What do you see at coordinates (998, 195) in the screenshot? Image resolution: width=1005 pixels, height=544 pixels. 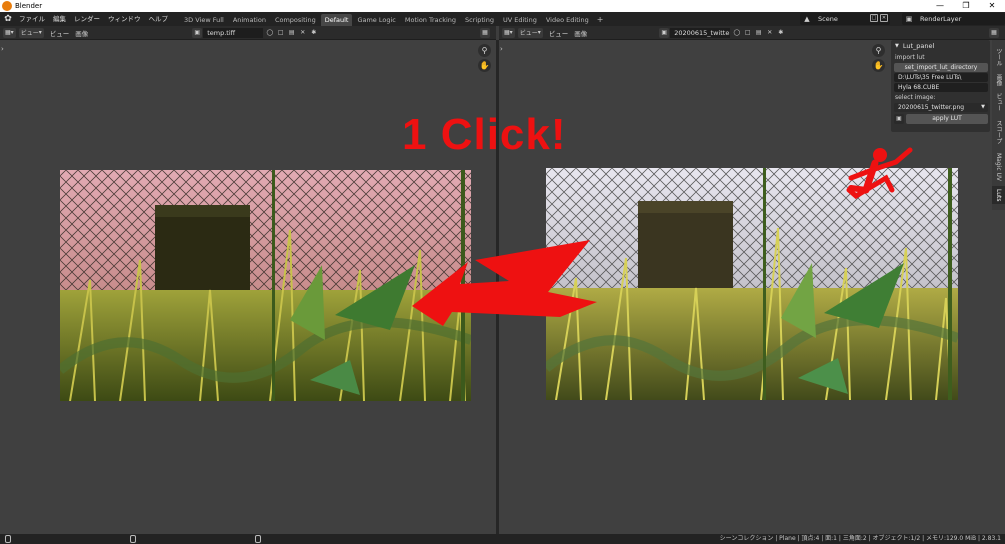 I see `sidebar-tab-luts: Luts` at bounding box center [998, 195].